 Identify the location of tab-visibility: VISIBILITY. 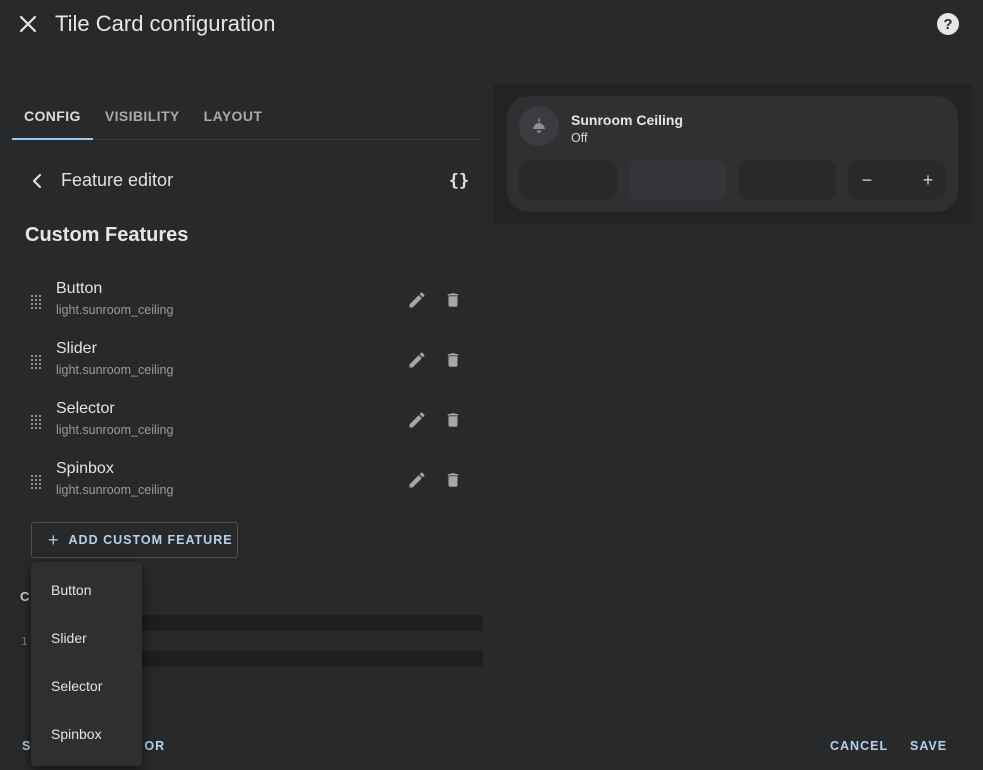
(142, 117).